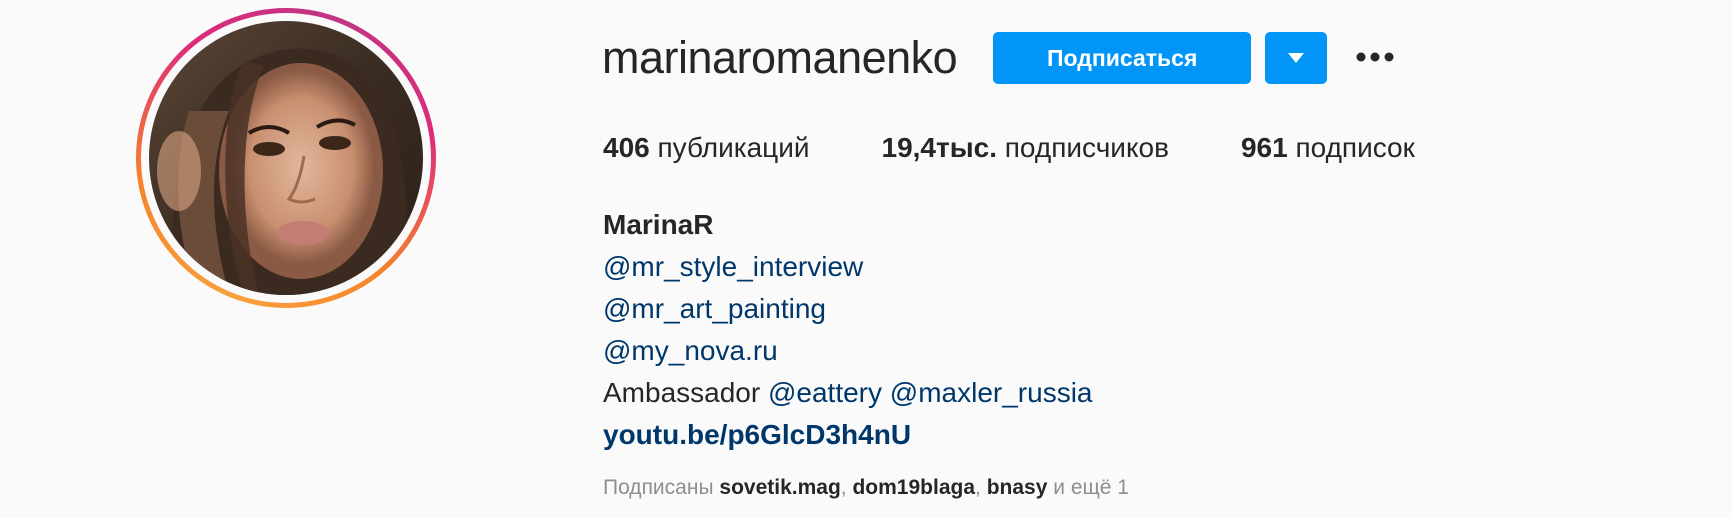 The height and width of the screenshot is (518, 1732). I want to click on username: marinaromanenko, so click(780, 57).